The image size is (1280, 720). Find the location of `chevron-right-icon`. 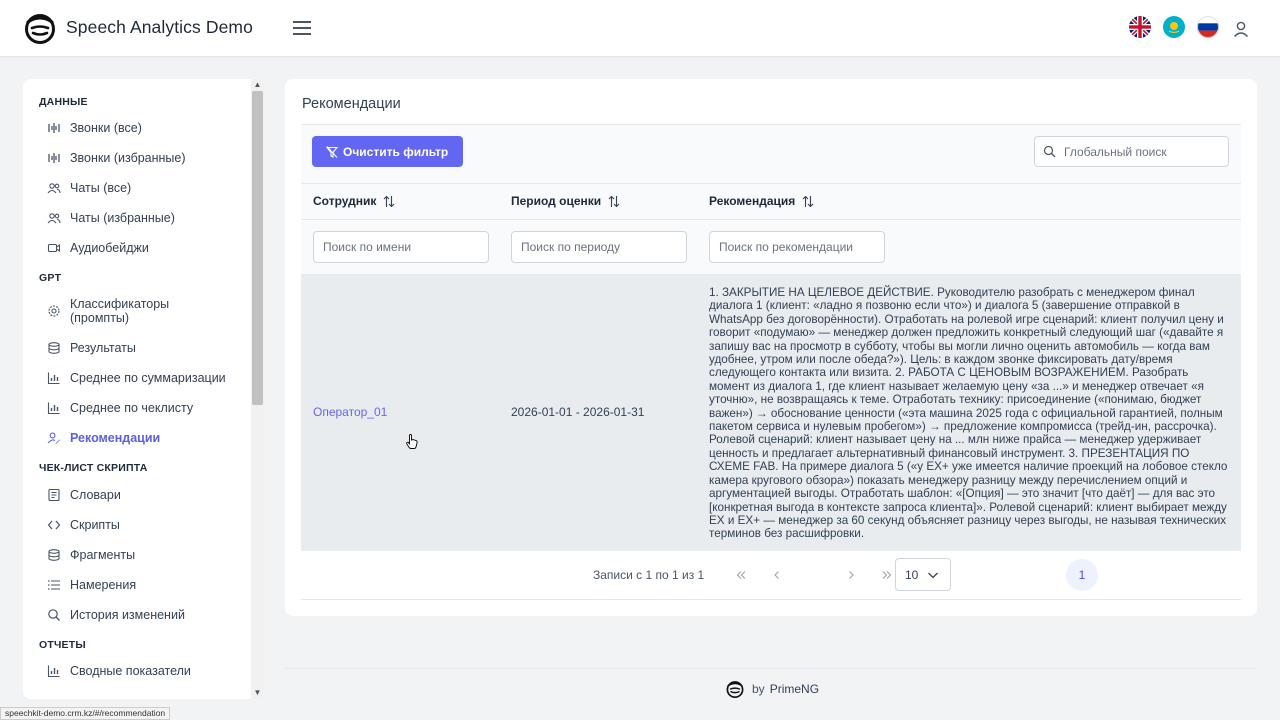

chevron-right-icon is located at coordinates (851, 575).